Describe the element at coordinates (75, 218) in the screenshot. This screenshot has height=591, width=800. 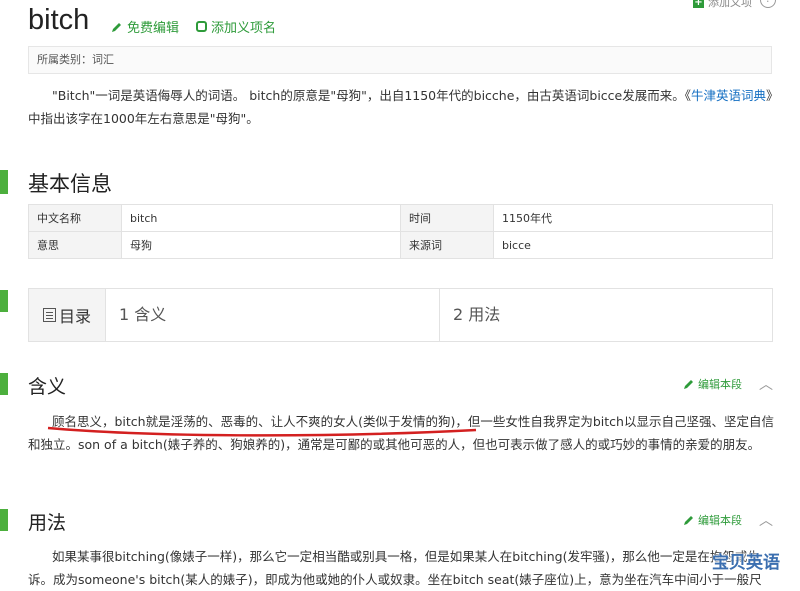
I see `info-key: 中文名称` at that location.